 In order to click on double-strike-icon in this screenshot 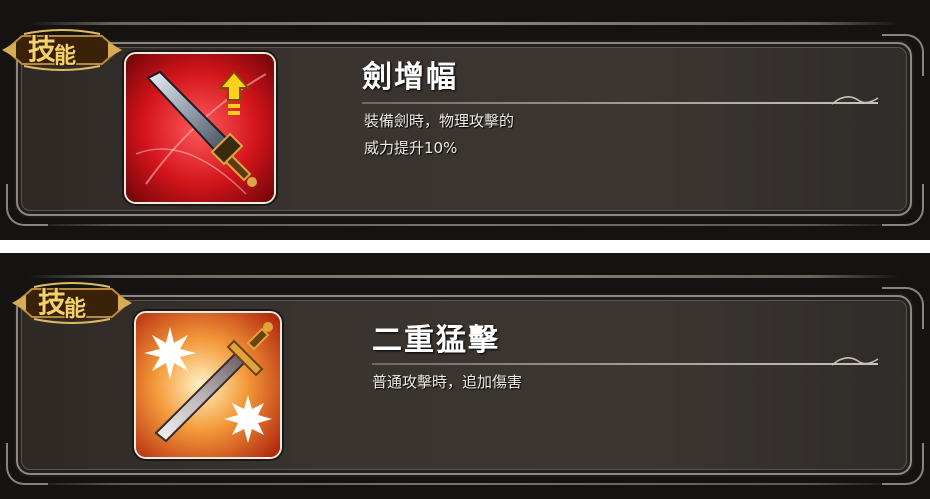, I will do `click(208, 385)`.